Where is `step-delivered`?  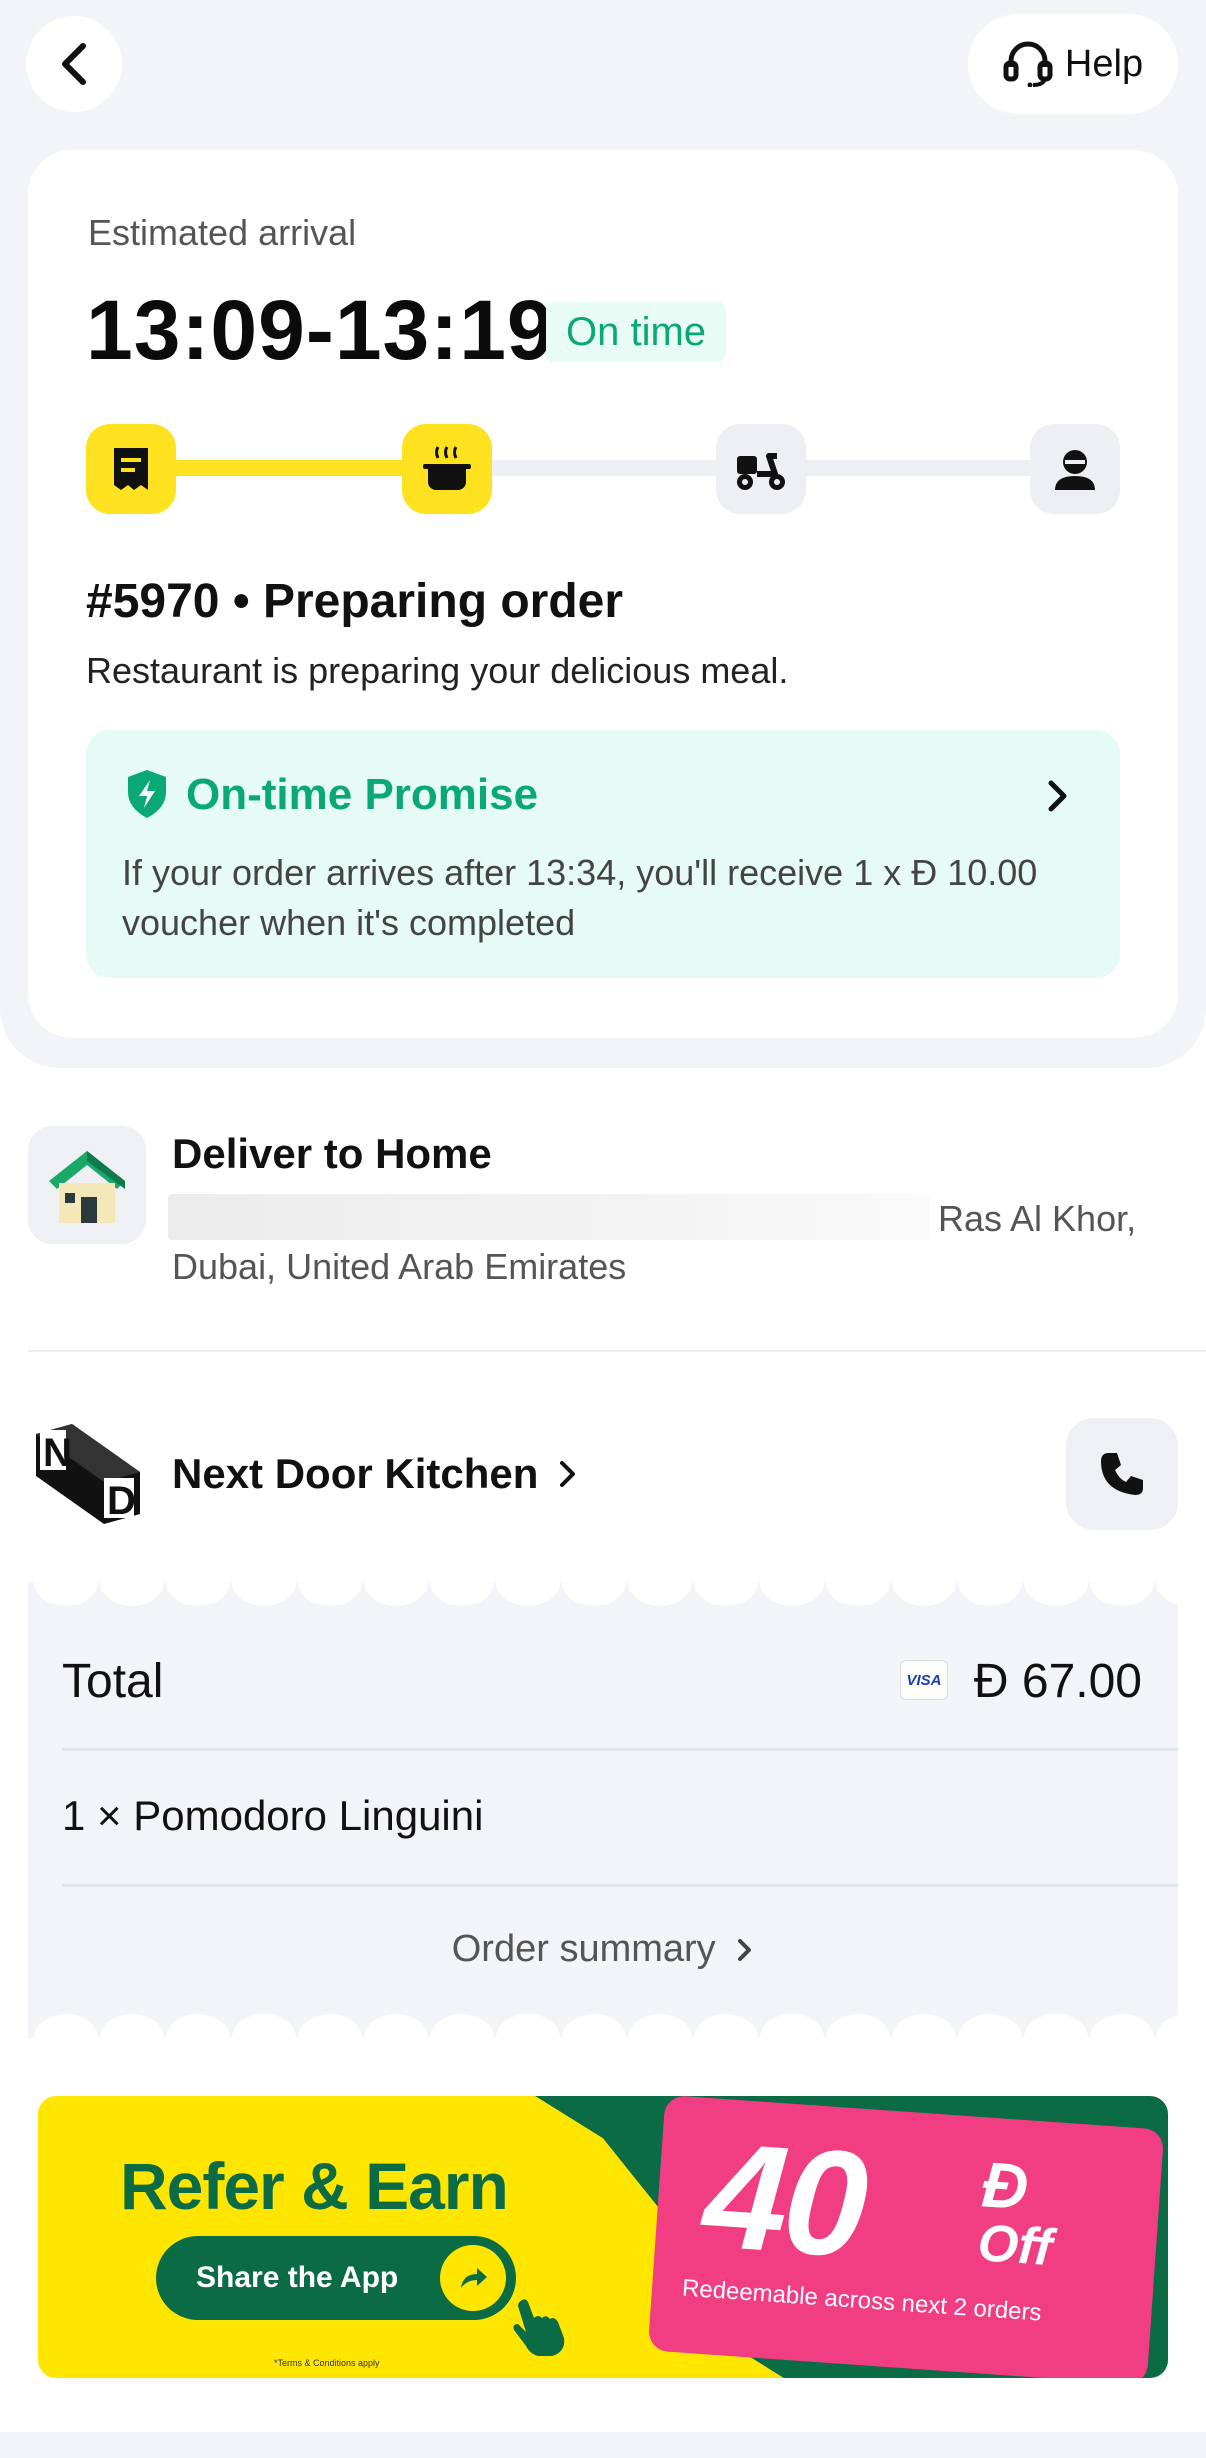 step-delivered is located at coordinates (1075, 469).